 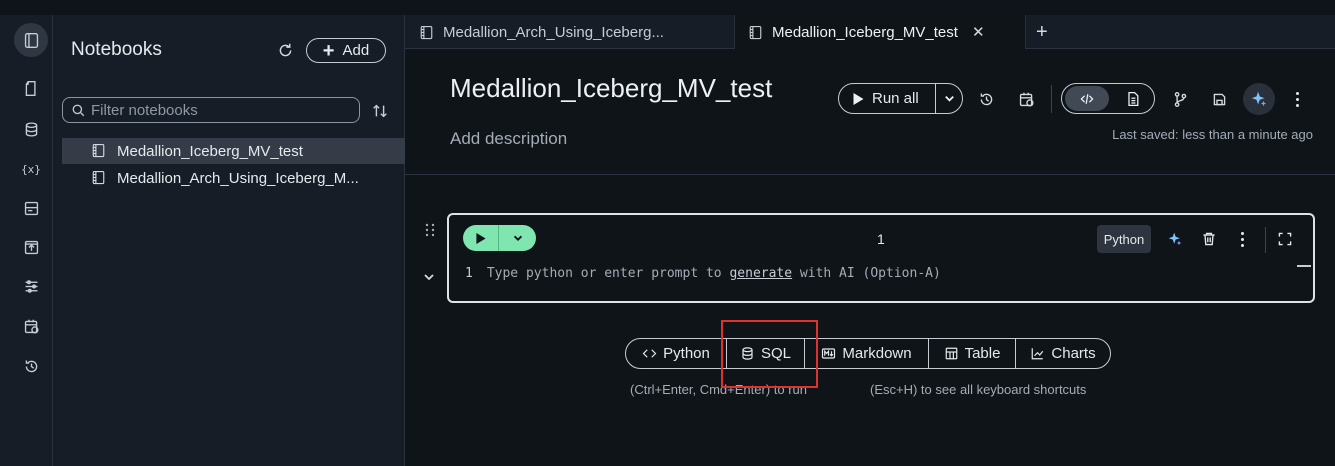 What do you see at coordinates (881, 239) in the screenshot?
I see `cell-number: 1` at bounding box center [881, 239].